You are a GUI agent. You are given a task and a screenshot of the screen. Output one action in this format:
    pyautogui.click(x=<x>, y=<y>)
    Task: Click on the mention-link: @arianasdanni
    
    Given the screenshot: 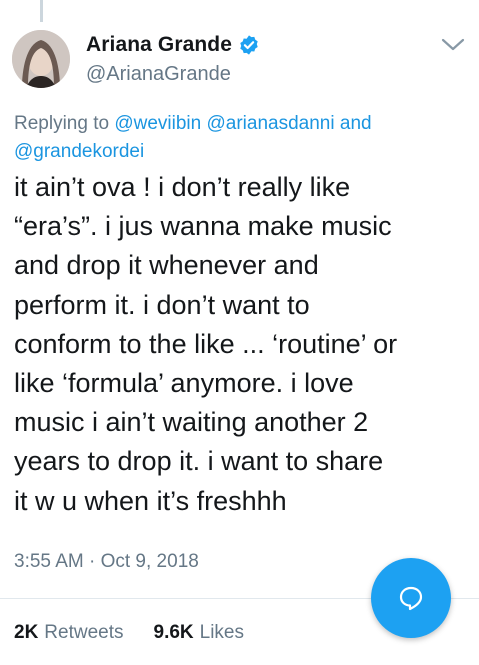 What is the action you would take?
    pyautogui.click(x=271, y=123)
    